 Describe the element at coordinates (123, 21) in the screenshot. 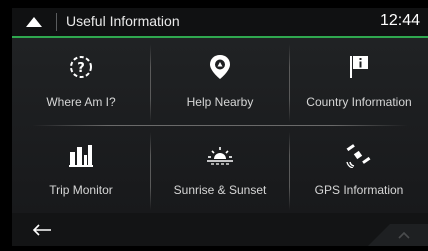

I see `page-title: Useful Information` at that location.